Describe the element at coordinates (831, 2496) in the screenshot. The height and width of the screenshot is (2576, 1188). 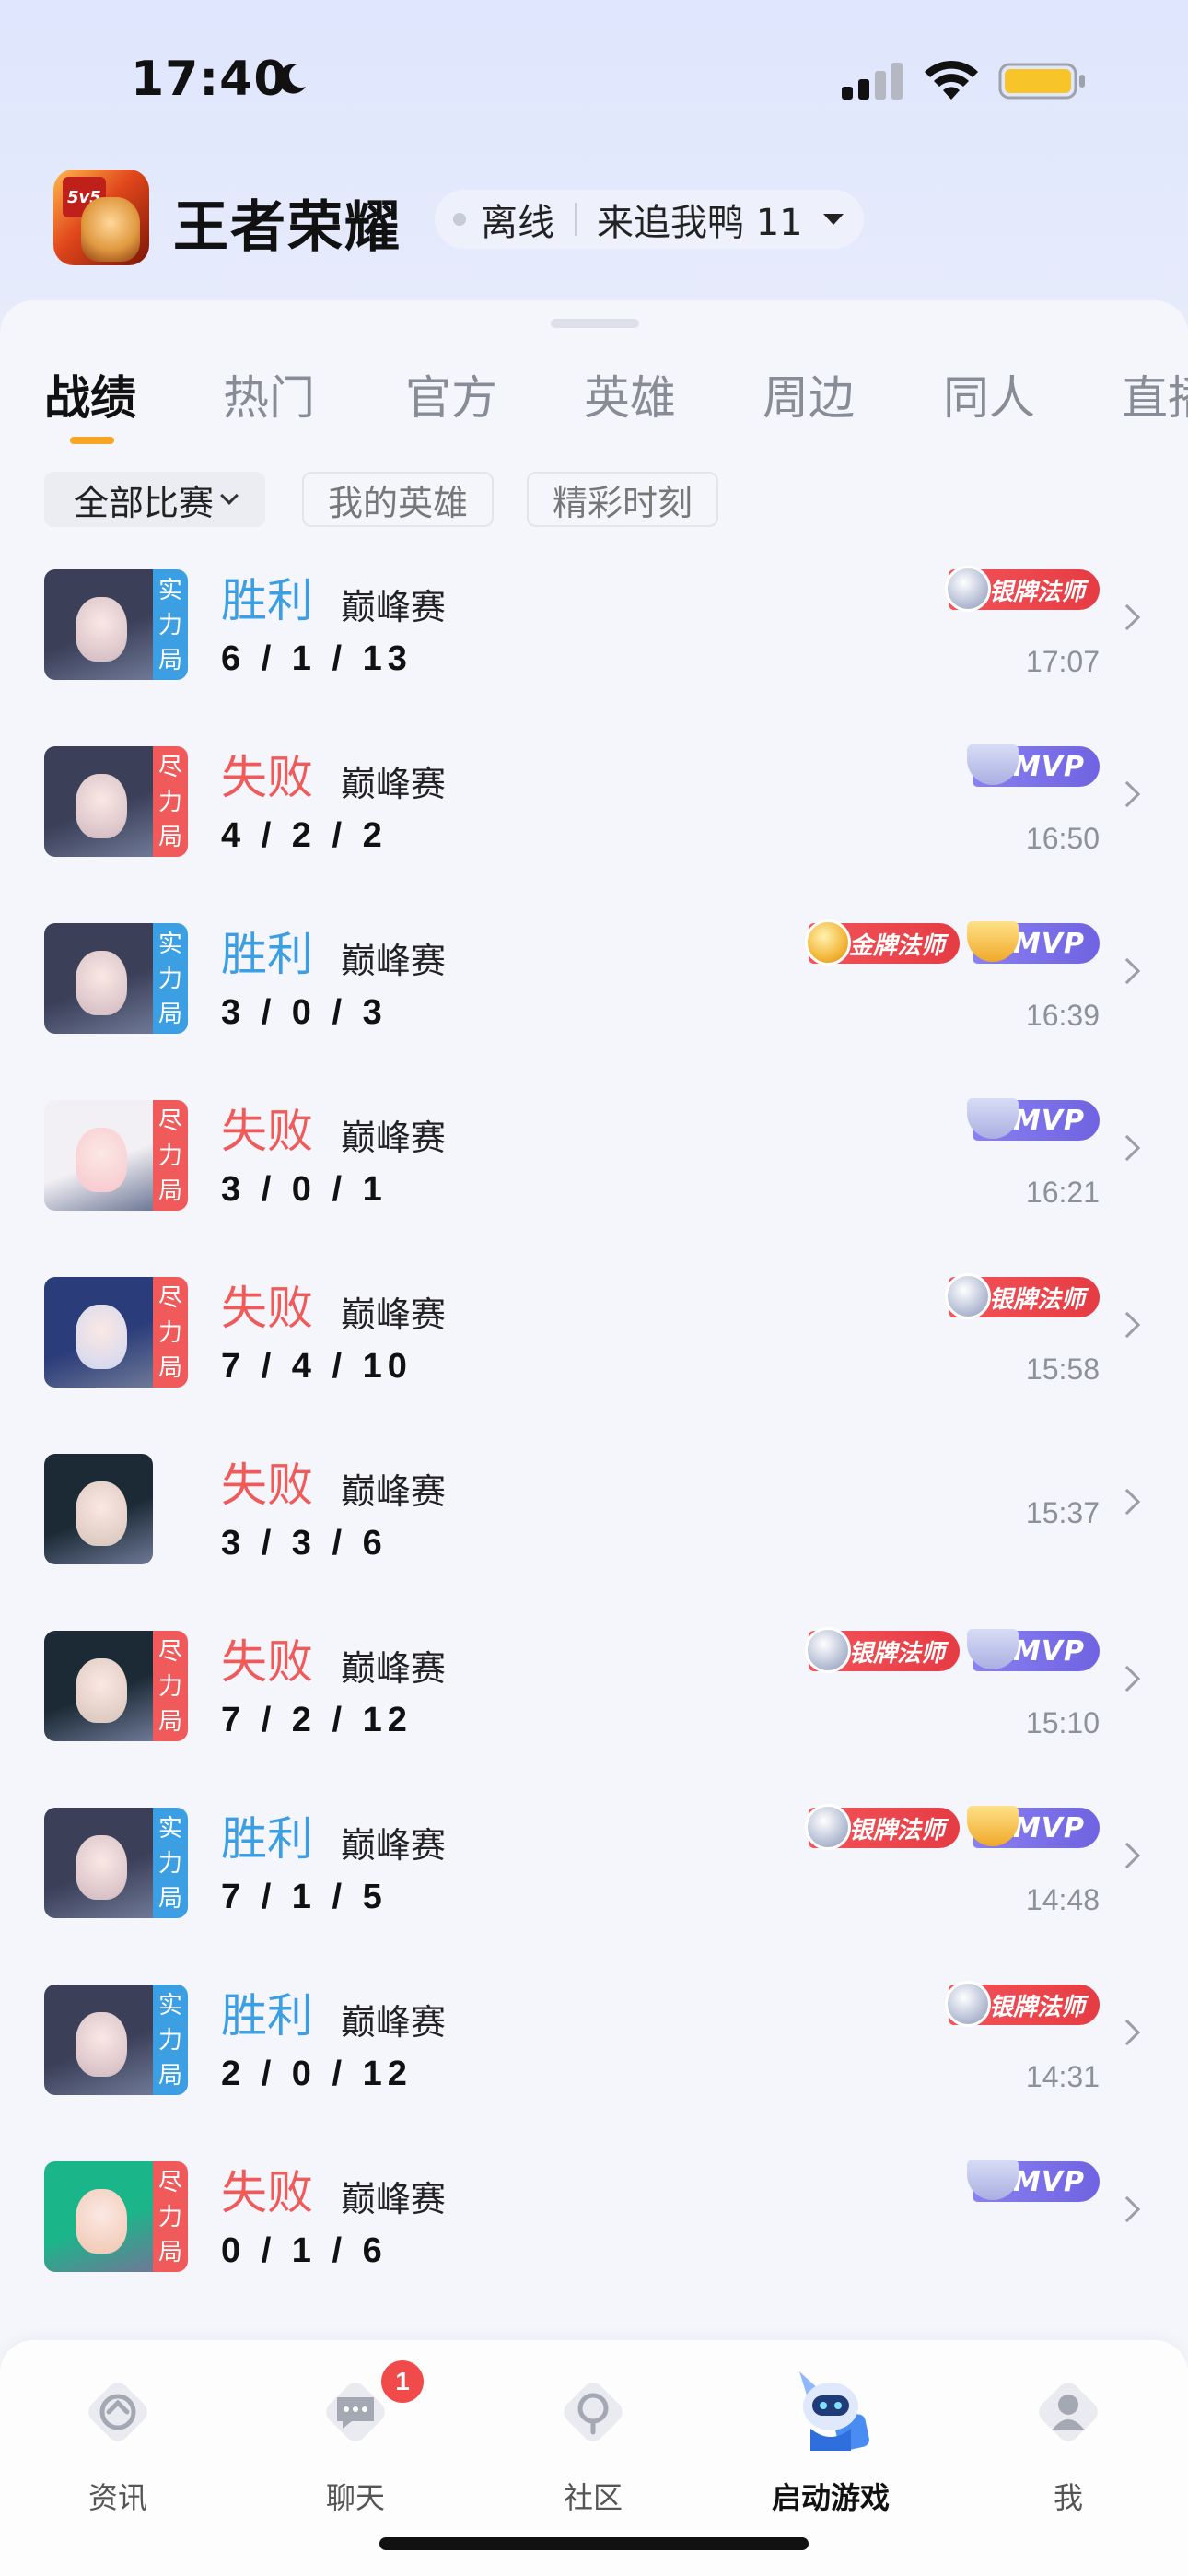
I see `nav-label: 启动游戏` at that location.